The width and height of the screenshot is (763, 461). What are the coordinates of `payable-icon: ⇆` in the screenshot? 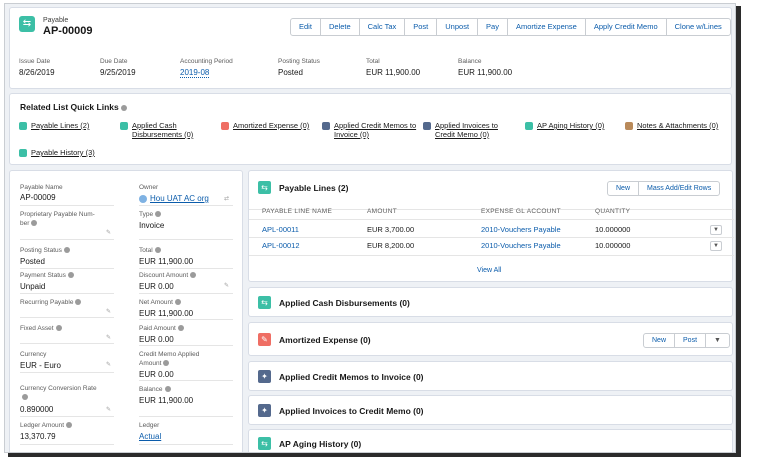 It's located at (264, 187).